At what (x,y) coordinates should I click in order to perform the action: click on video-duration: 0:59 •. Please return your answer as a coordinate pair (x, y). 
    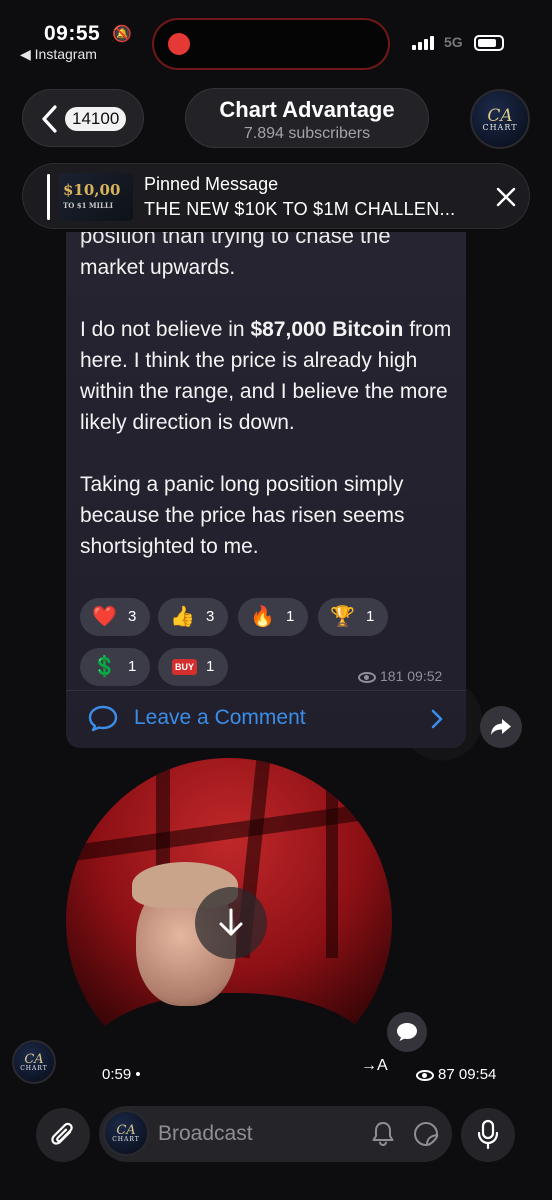
    Looking at the image, I should click on (121, 1074).